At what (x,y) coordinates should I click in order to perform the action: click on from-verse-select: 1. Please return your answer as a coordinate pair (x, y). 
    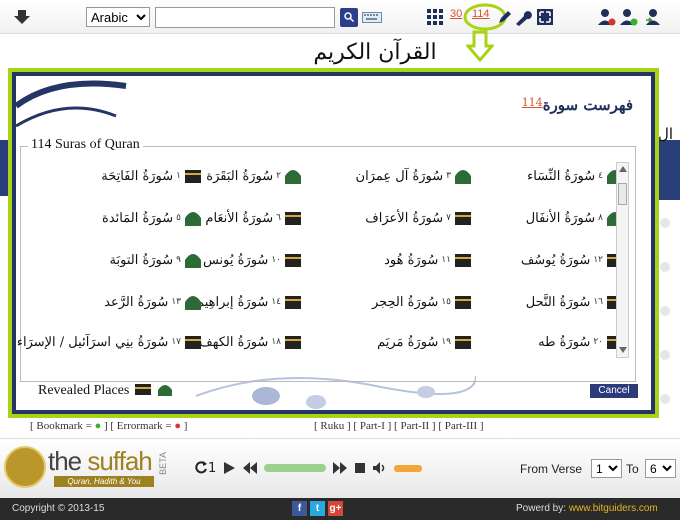
    Looking at the image, I should click on (606, 468).